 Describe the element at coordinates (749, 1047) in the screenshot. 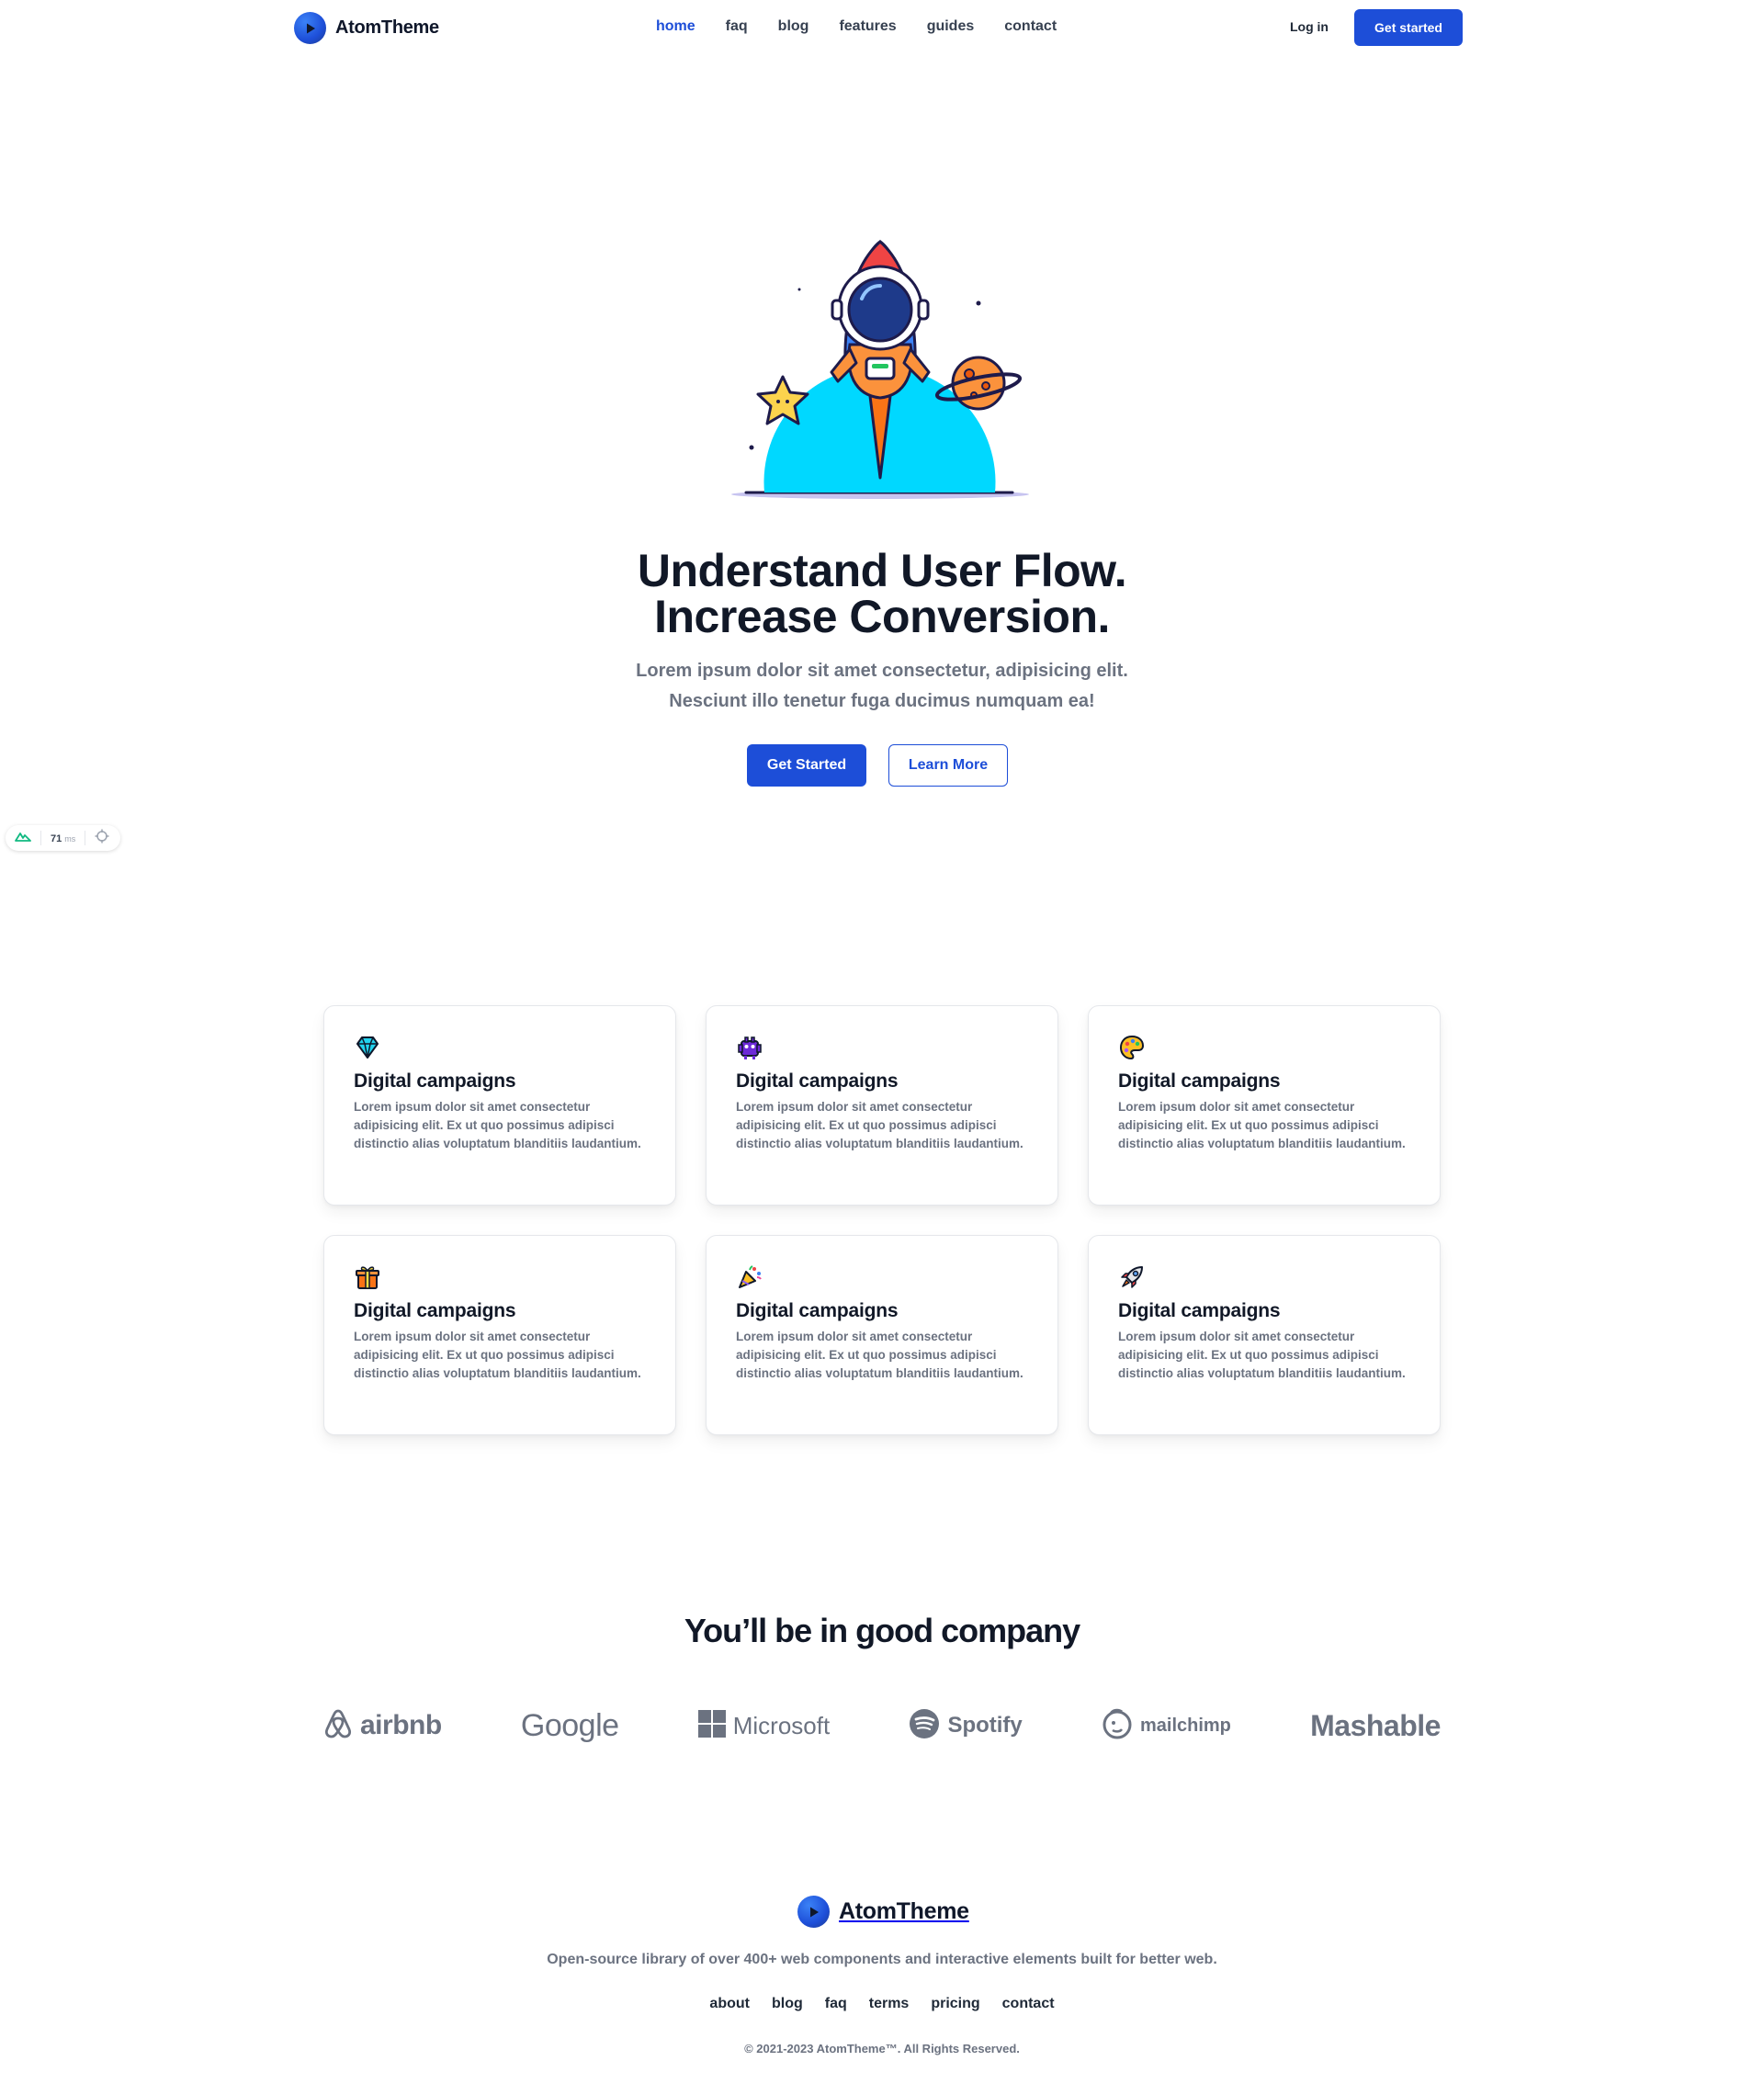

I see `alien-monster-icon` at that location.